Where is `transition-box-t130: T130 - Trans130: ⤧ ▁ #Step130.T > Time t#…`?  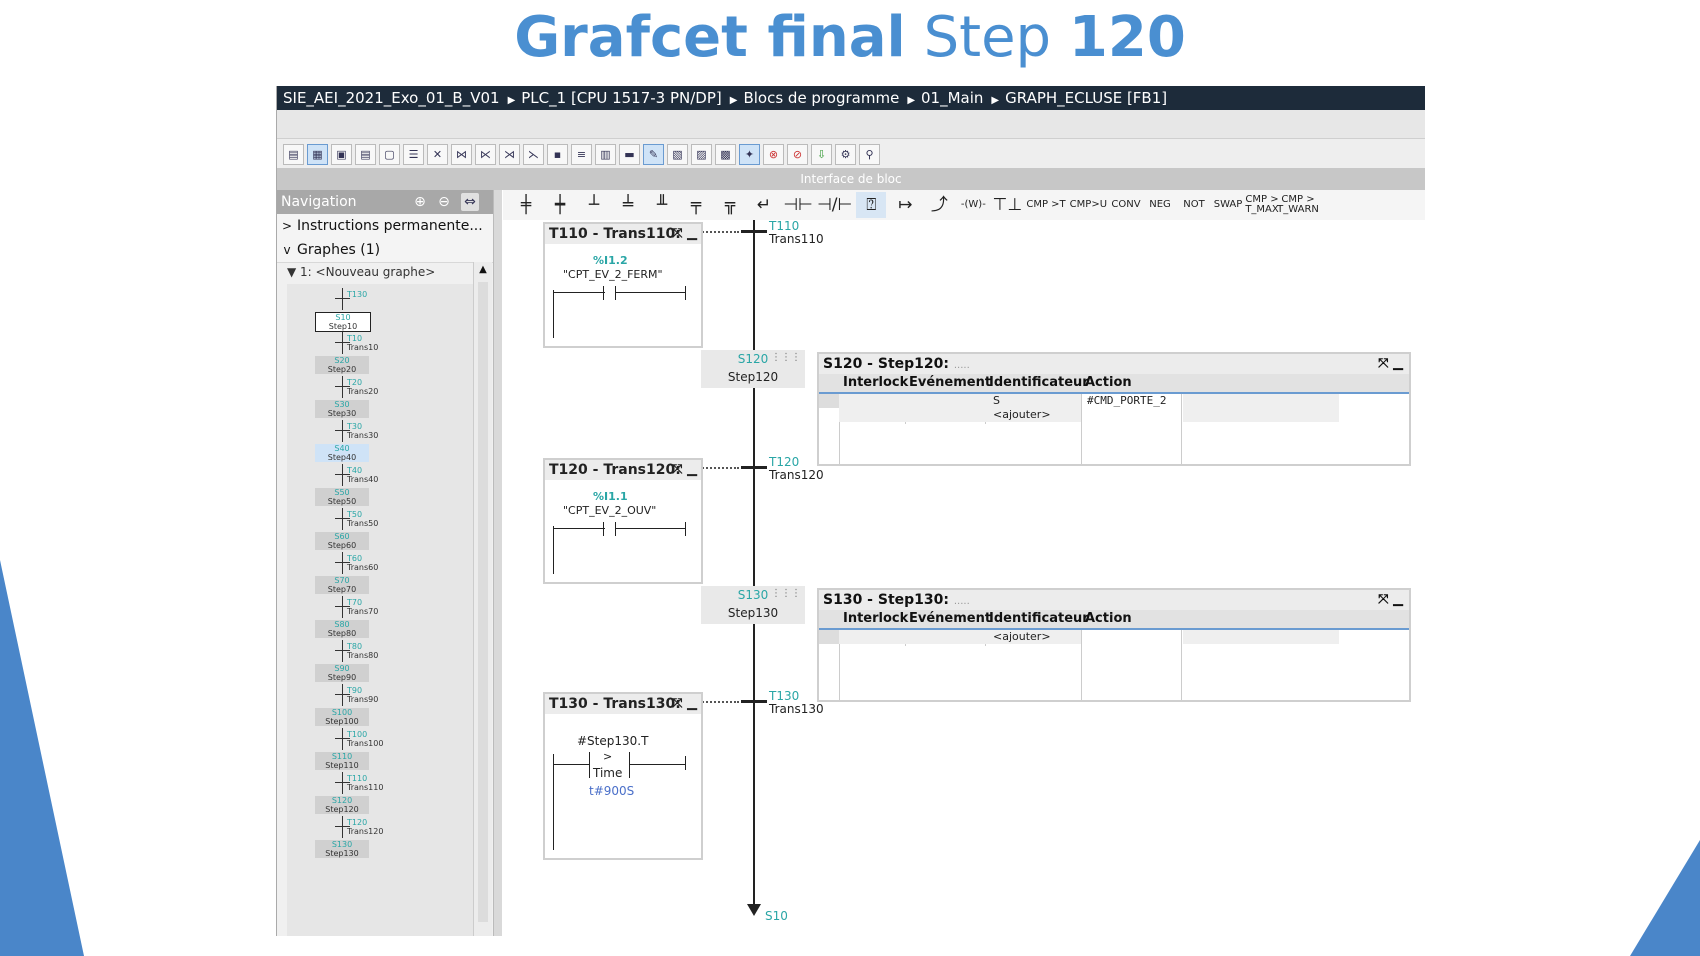 transition-box-t130: T130 - Trans130: ⤧ ▁ #Step130.T > Time t#… is located at coordinates (623, 776).